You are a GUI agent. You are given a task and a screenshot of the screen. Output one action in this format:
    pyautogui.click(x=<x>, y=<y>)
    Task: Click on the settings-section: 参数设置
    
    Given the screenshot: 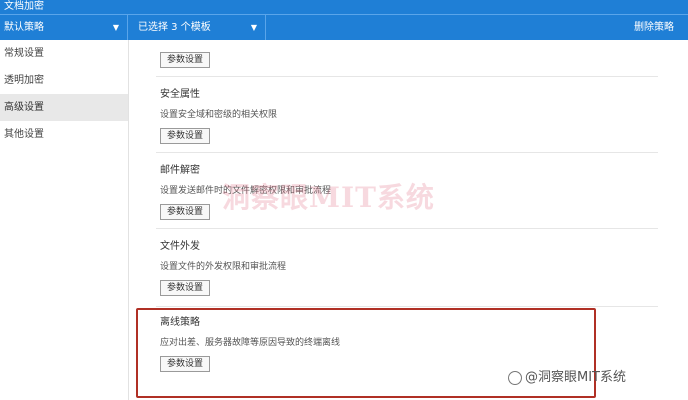 What is the action you would take?
    pyautogui.click(x=424, y=57)
    